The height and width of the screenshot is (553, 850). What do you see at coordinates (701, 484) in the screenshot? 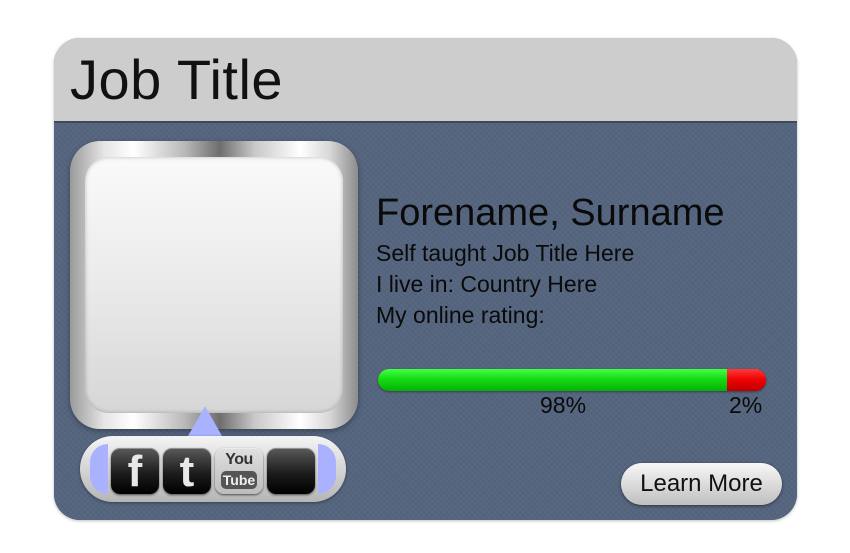
I see `learn-more-button: Learn More` at bounding box center [701, 484].